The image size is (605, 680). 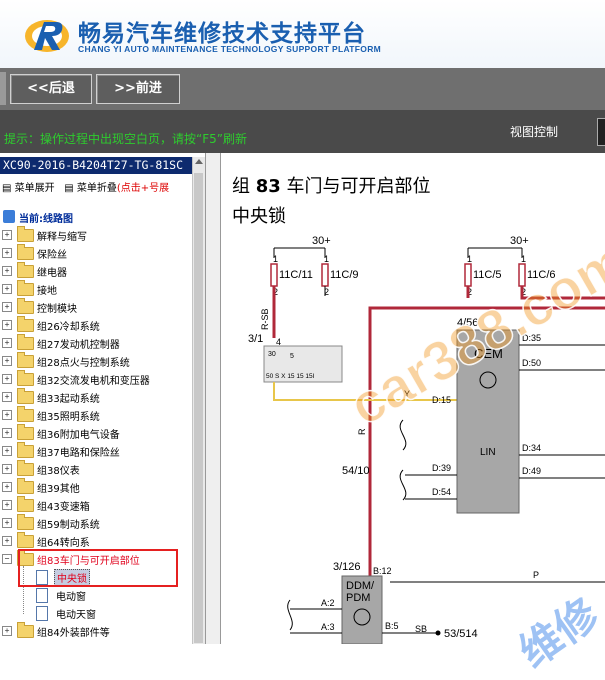 I want to click on expand-menu-link: 菜单展开, so click(x=35, y=188).